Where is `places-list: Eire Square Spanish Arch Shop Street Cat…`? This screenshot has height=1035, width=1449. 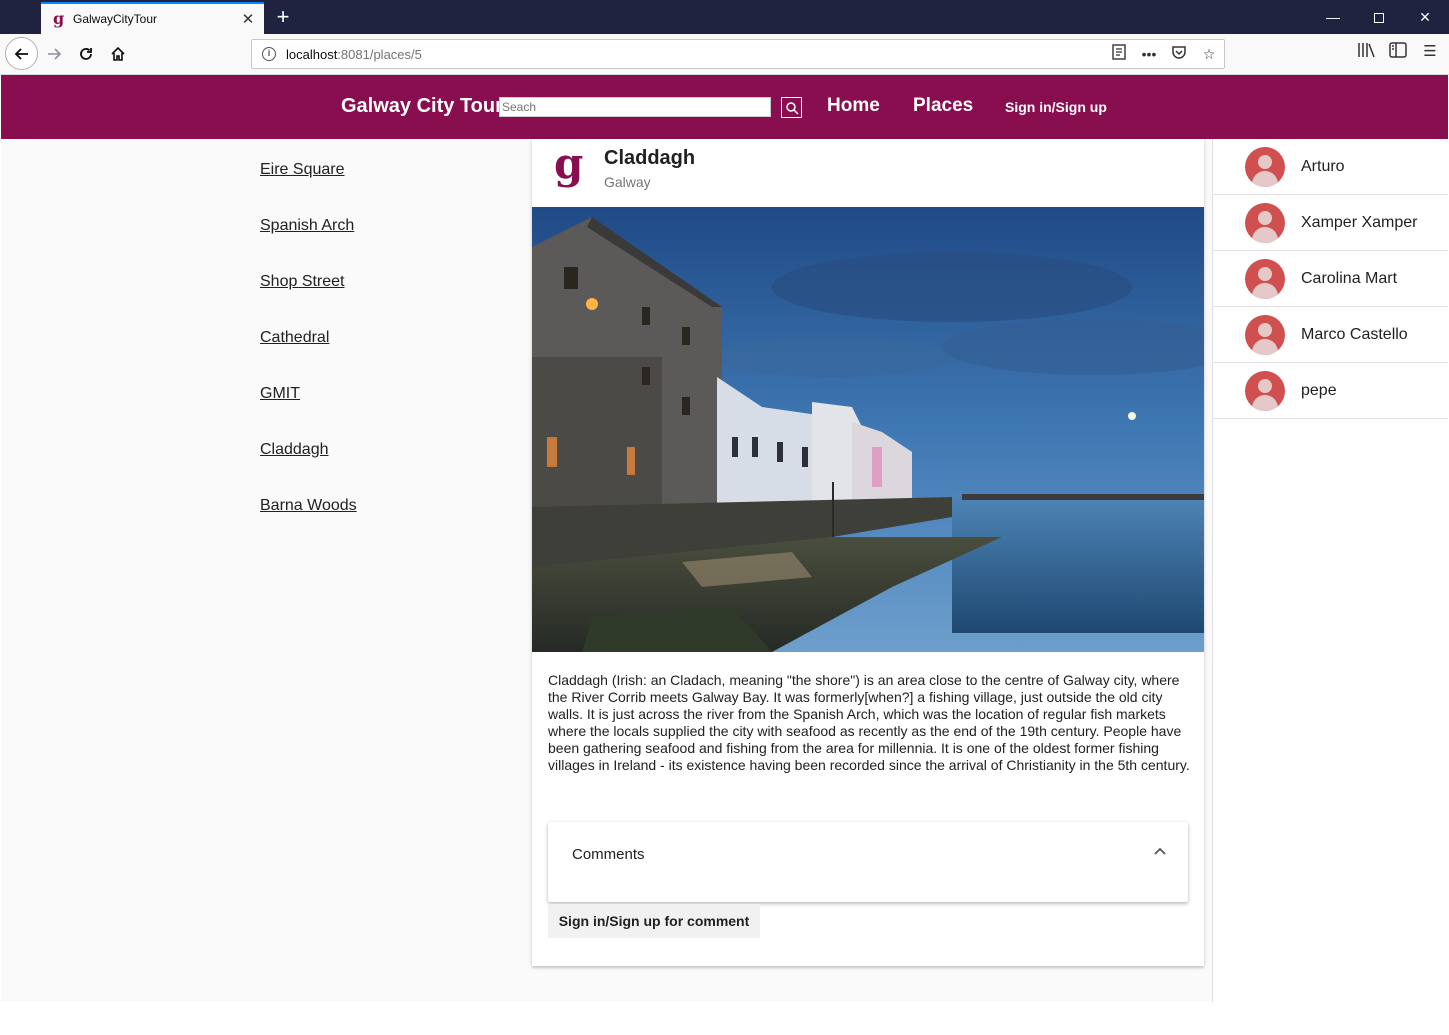
places-list: Eire Square Spanish Arch Shop Street Cat… is located at coordinates (308, 357).